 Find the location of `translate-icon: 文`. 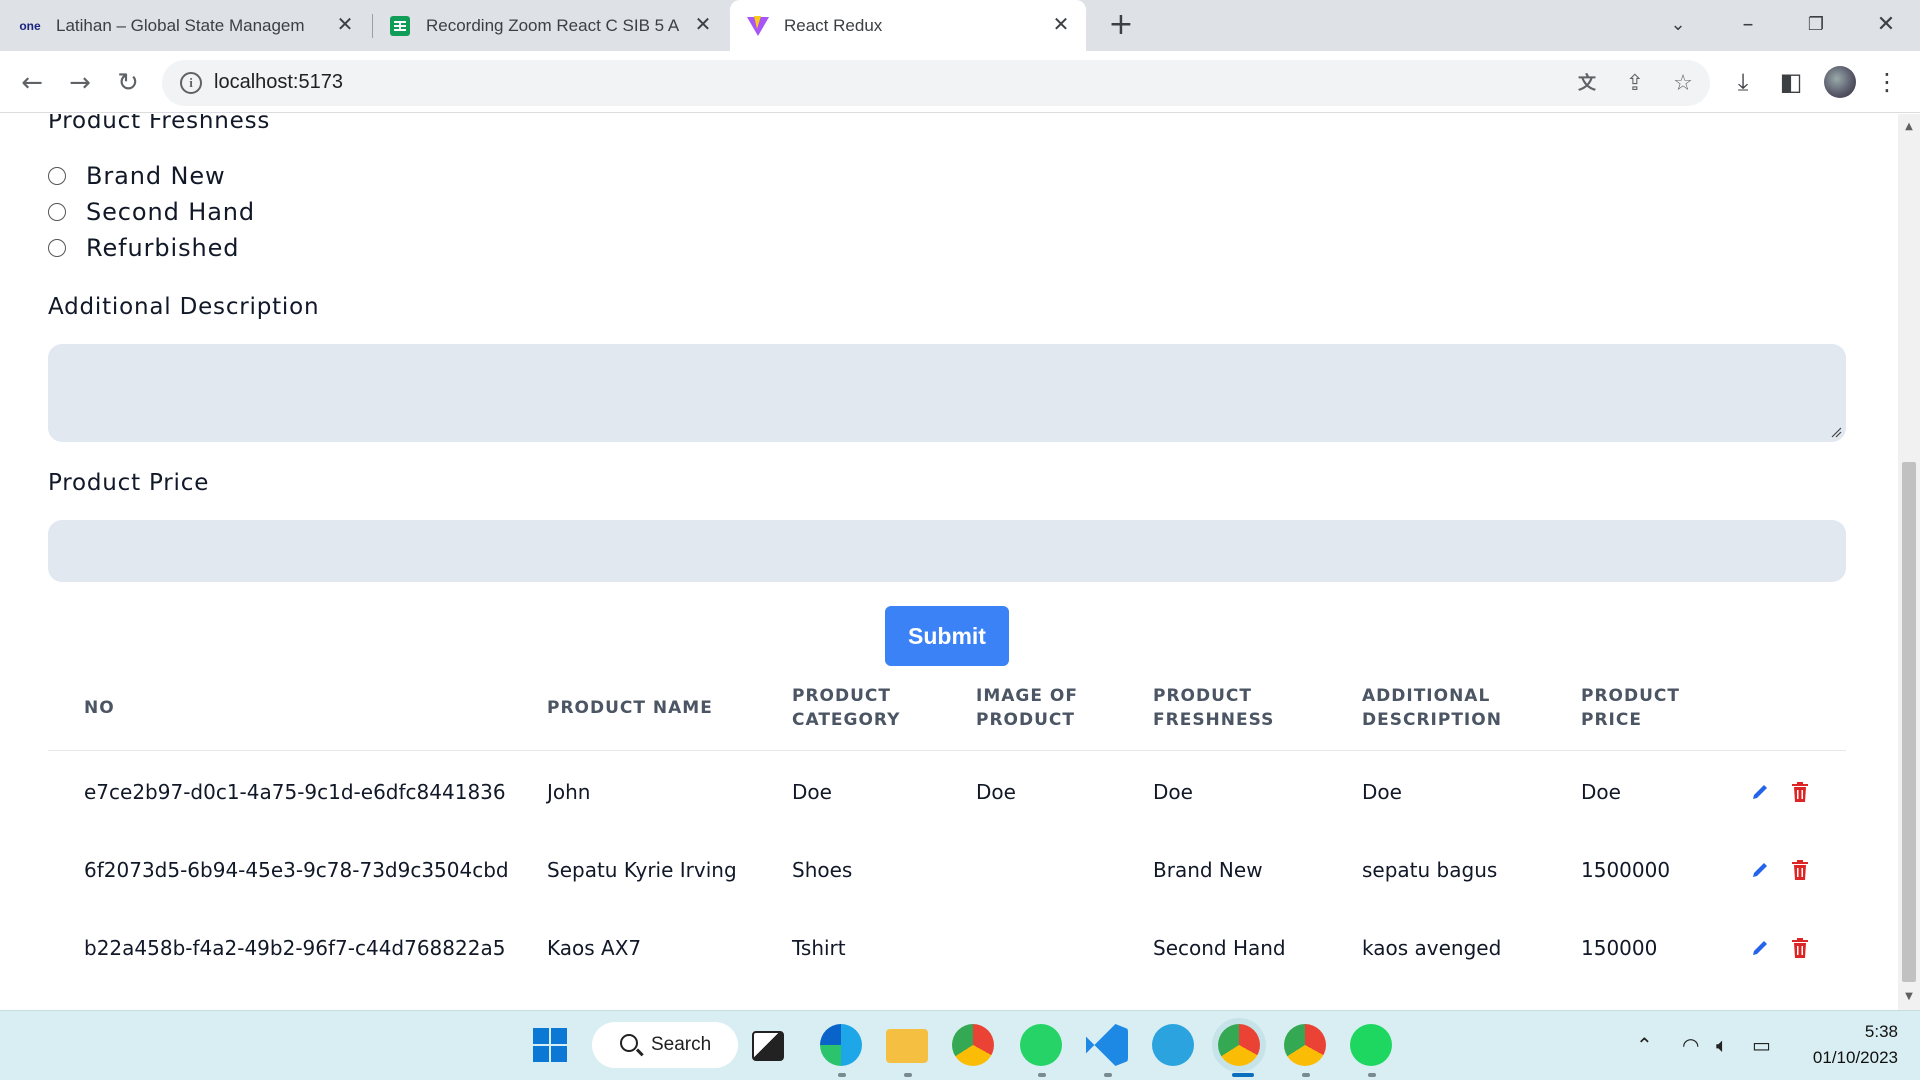

translate-icon: 文 is located at coordinates (1587, 84).